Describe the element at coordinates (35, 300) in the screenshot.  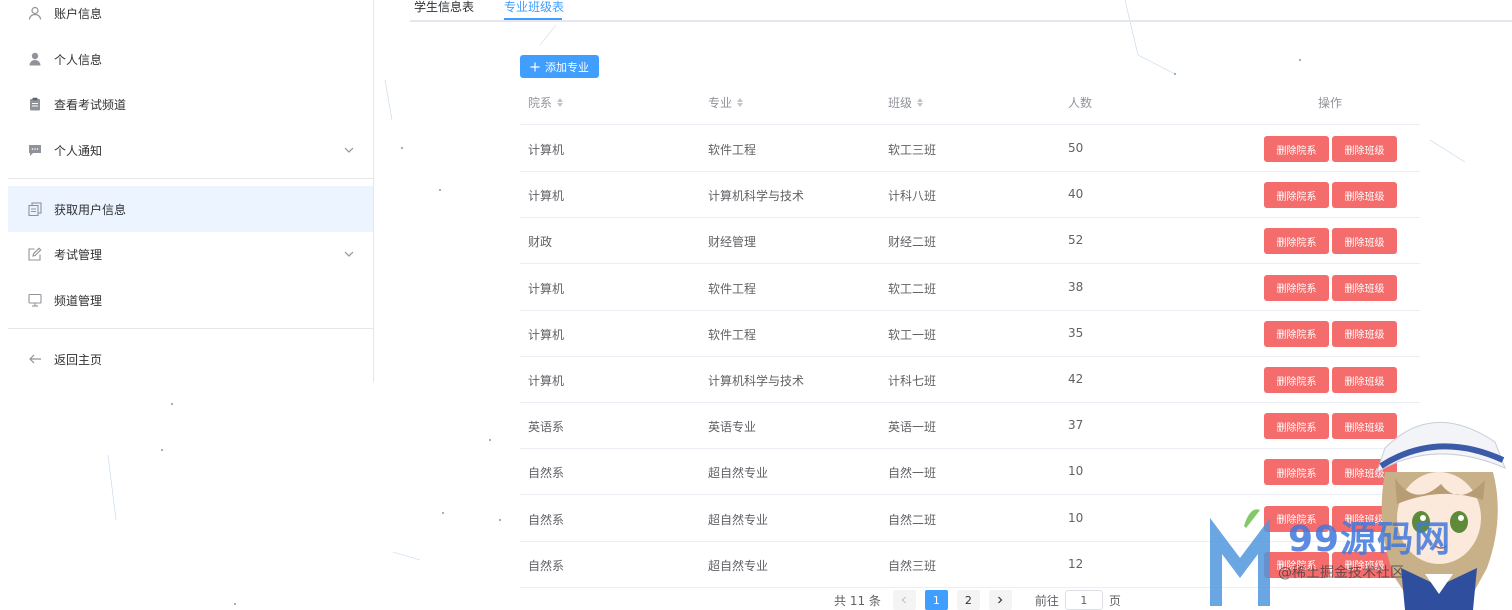
I see `monitor-icon` at that location.